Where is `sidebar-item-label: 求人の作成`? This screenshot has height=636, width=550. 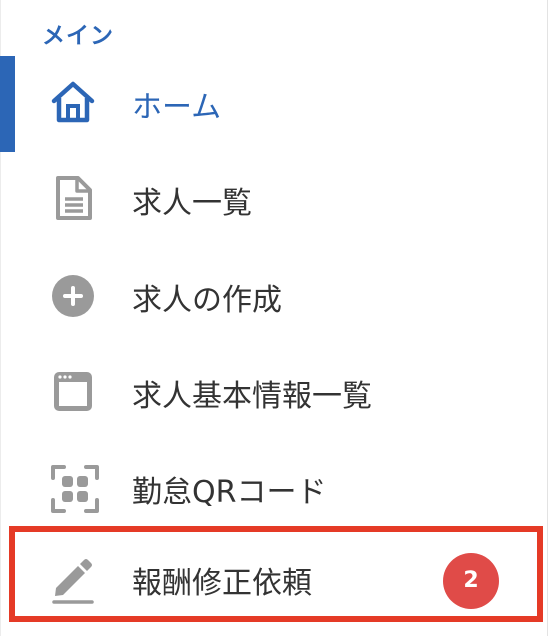 sidebar-item-label: 求人の作成 is located at coordinates (207, 300).